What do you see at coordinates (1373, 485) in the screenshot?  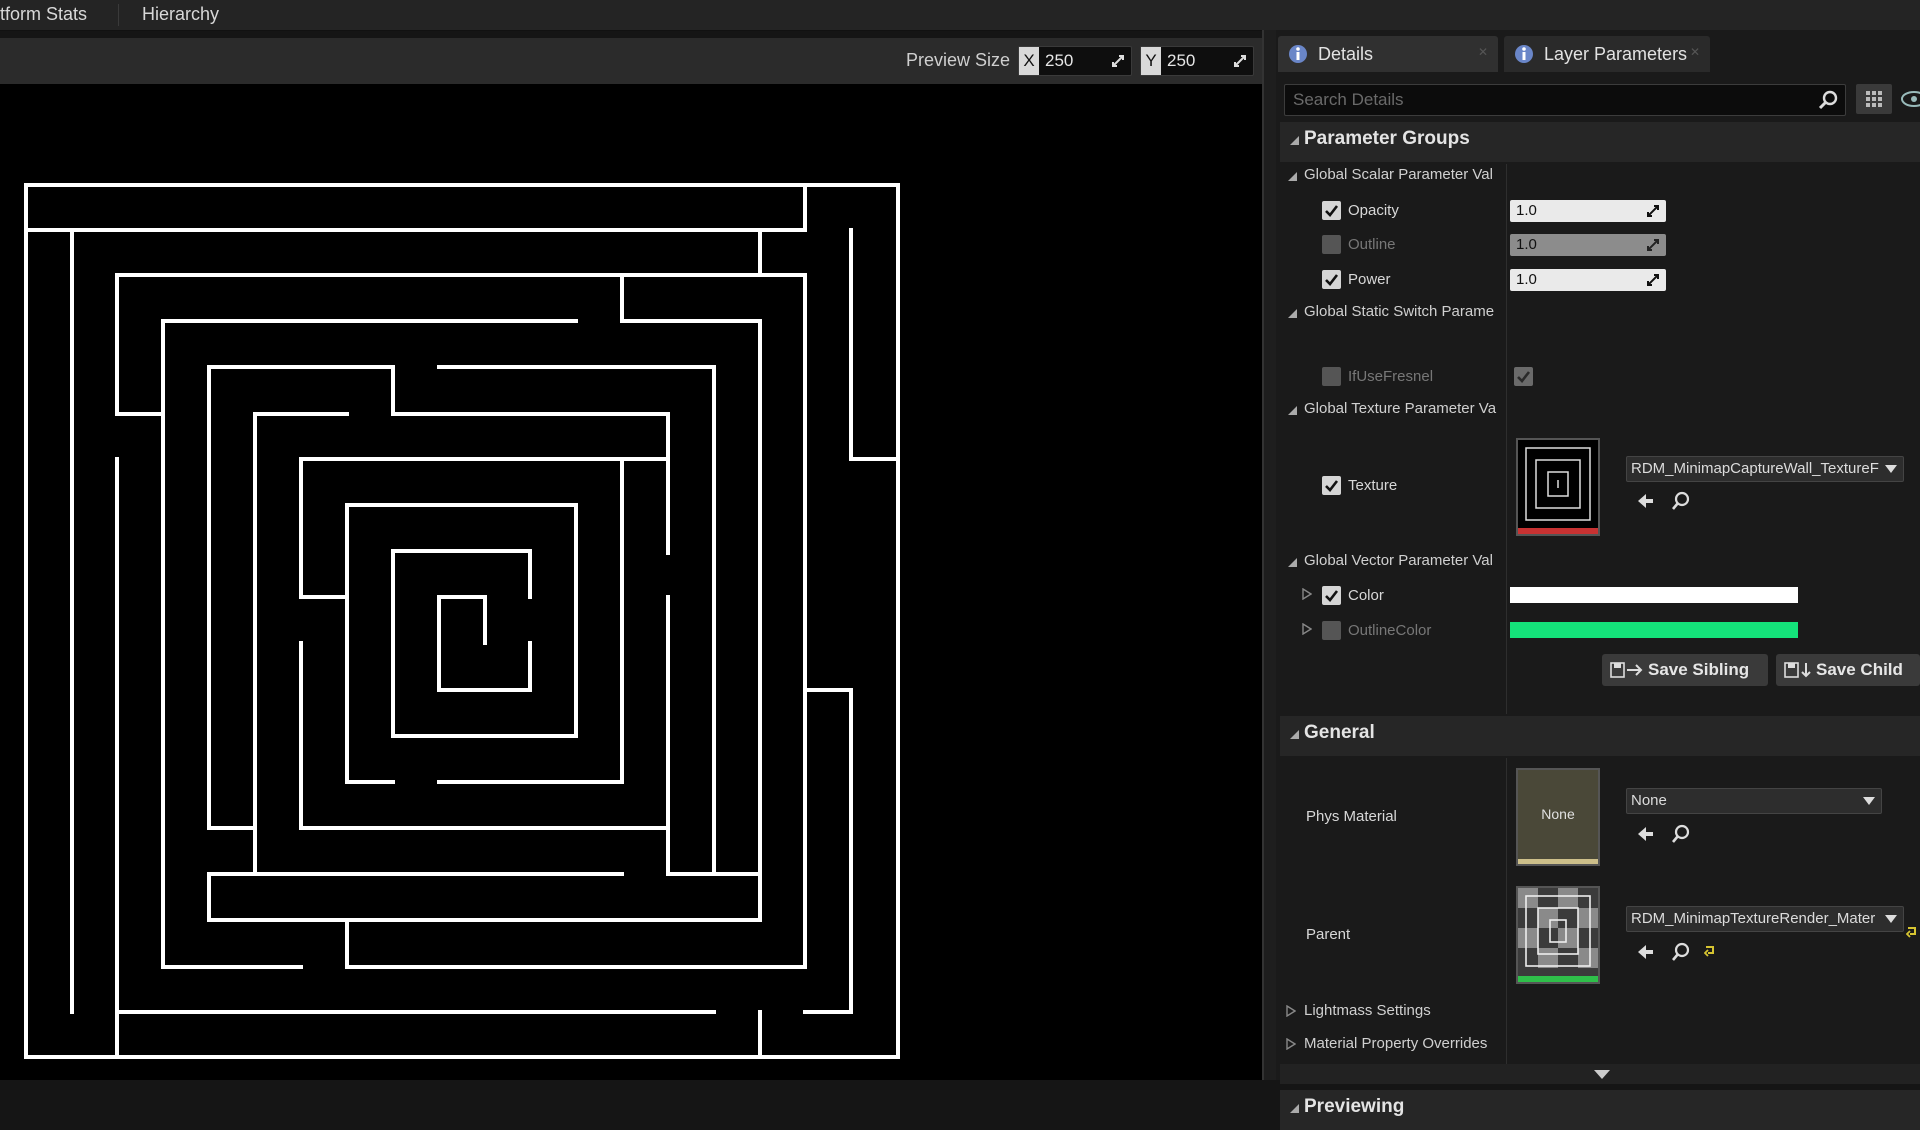 I see `texture-label: Texture` at bounding box center [1373, 485].